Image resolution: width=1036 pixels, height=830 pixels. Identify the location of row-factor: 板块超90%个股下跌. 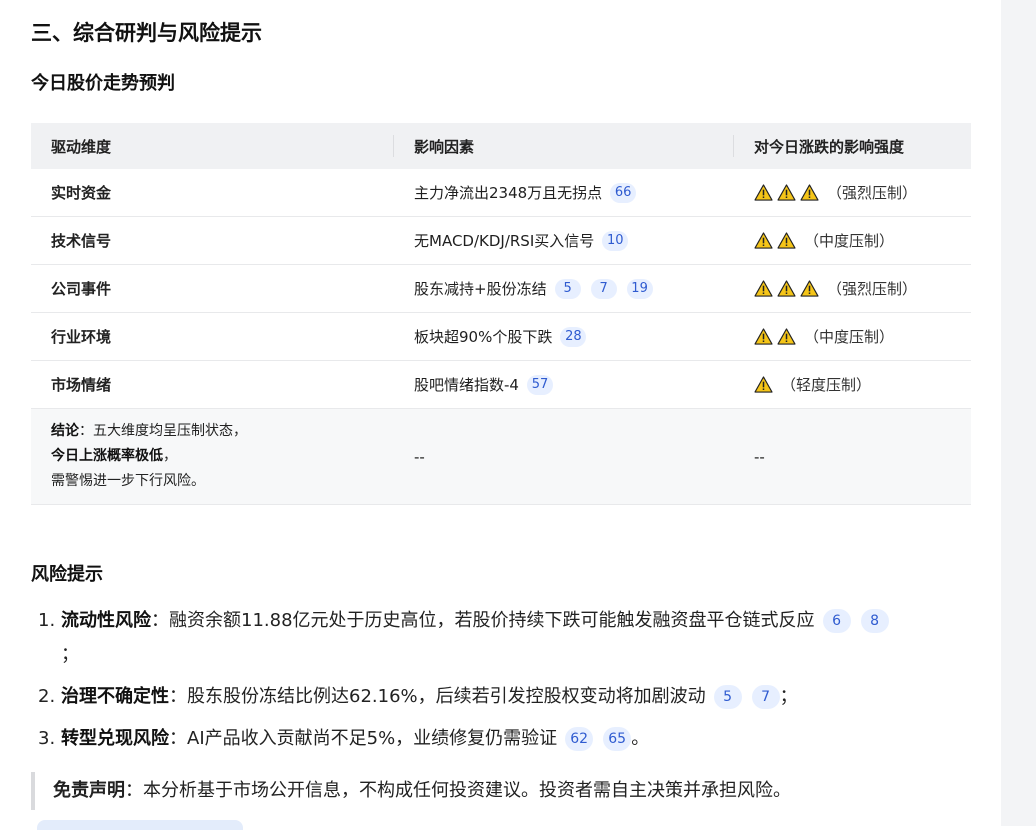
(483, 337).